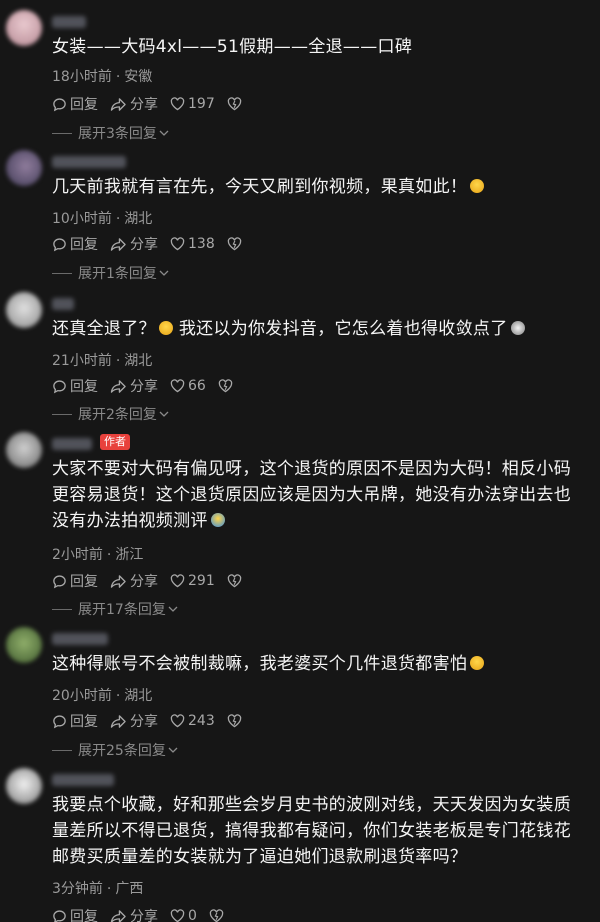 This screenshot has width=600, height=922. I want to click on comment-actions: 回复 分享 138, so click(148, 244).